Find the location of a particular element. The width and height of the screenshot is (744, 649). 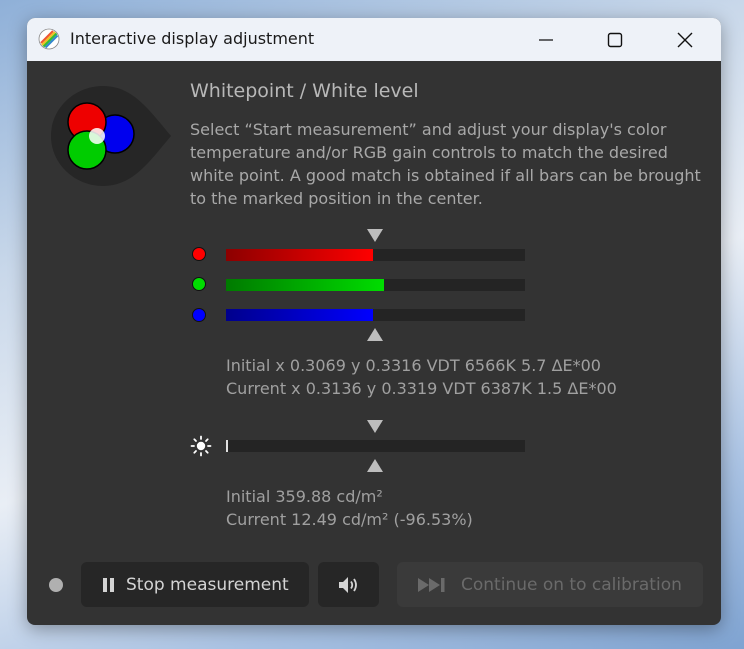

red-channel-dot is located at coordinates (199, 254).